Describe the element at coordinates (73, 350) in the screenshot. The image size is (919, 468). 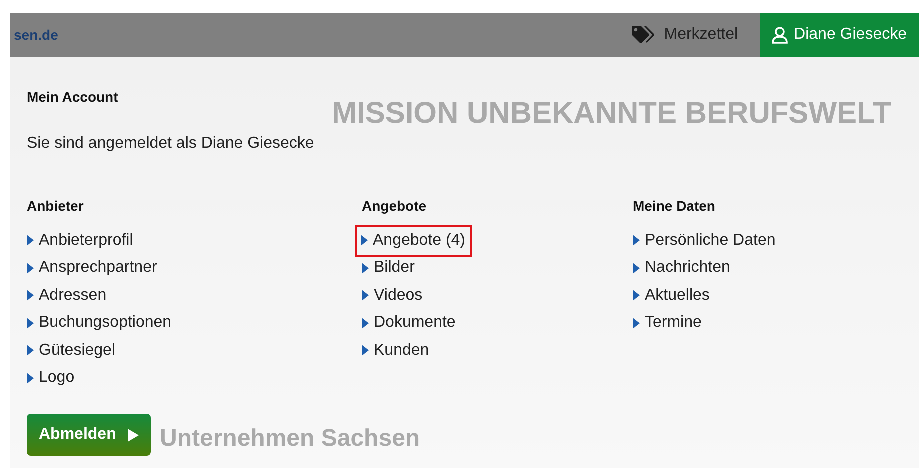
I see `menu-link: Gütesiegel` at that location.